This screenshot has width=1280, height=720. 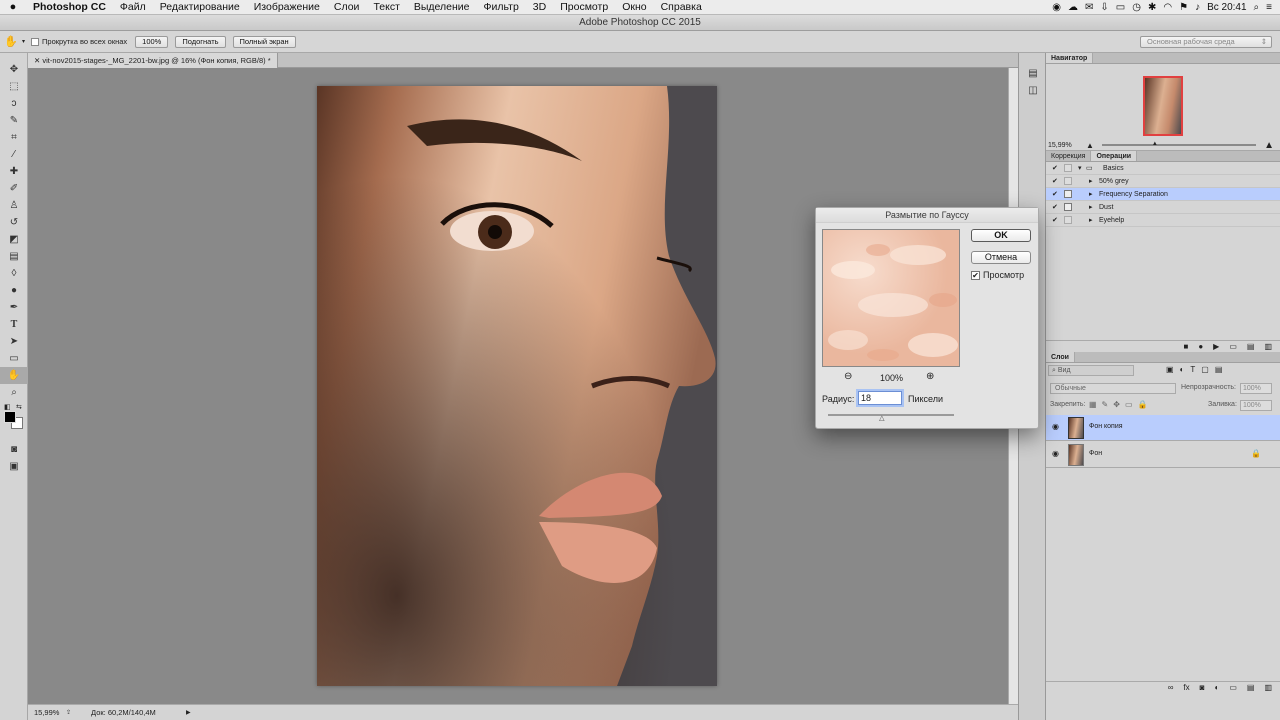 What do you see at coordinates (14, 324) in the screenshot?
I see `type-tool-icon: T` at bounding box center [14, 324].